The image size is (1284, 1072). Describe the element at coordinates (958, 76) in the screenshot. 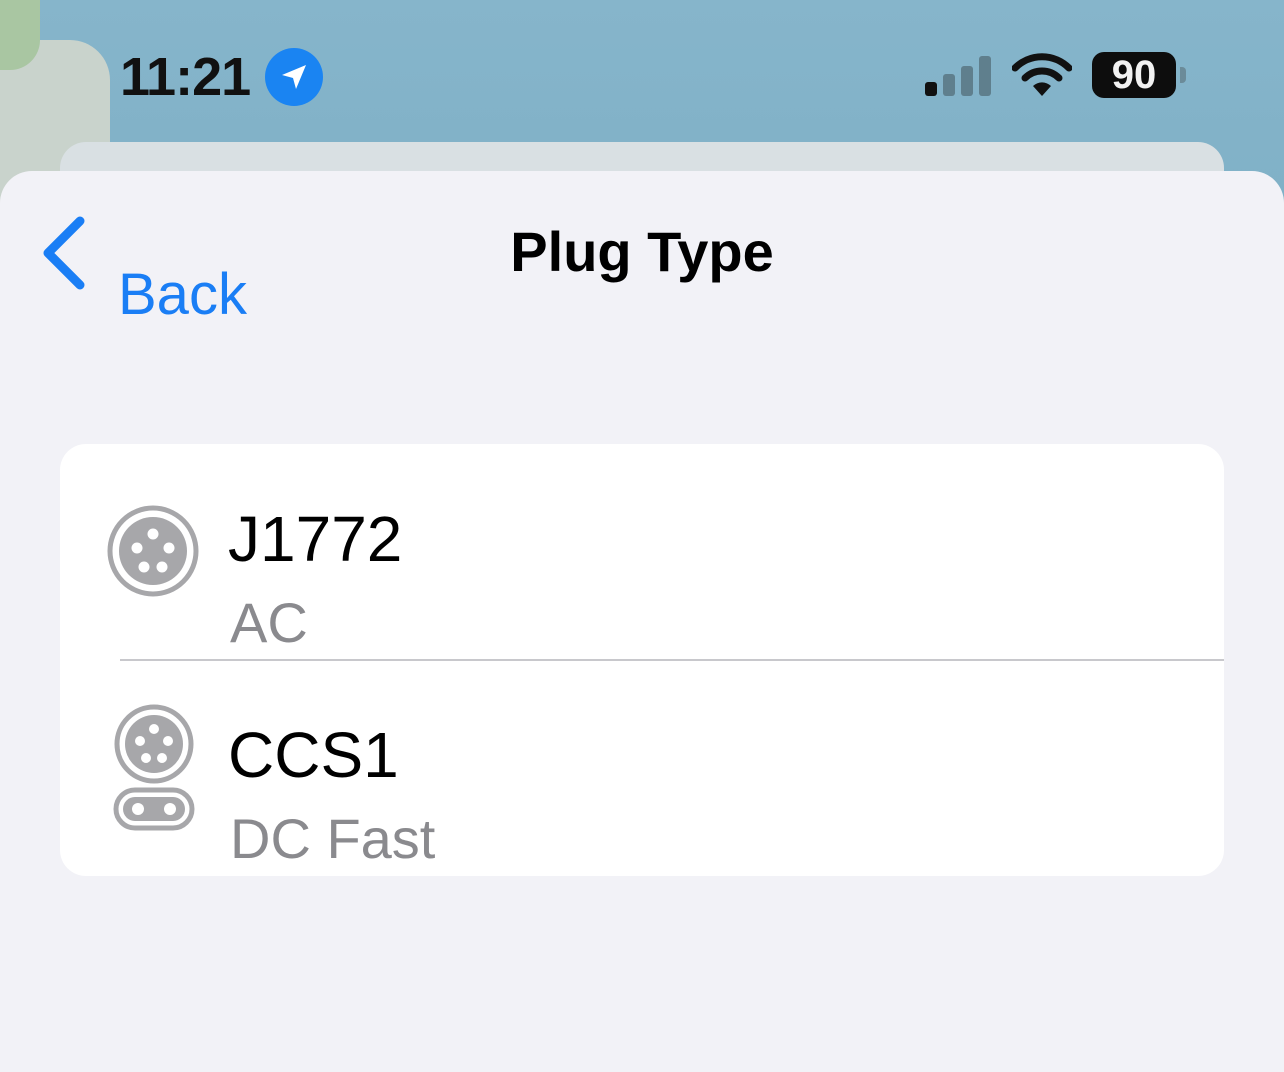

I see `cellular-signal-icon` at that location.